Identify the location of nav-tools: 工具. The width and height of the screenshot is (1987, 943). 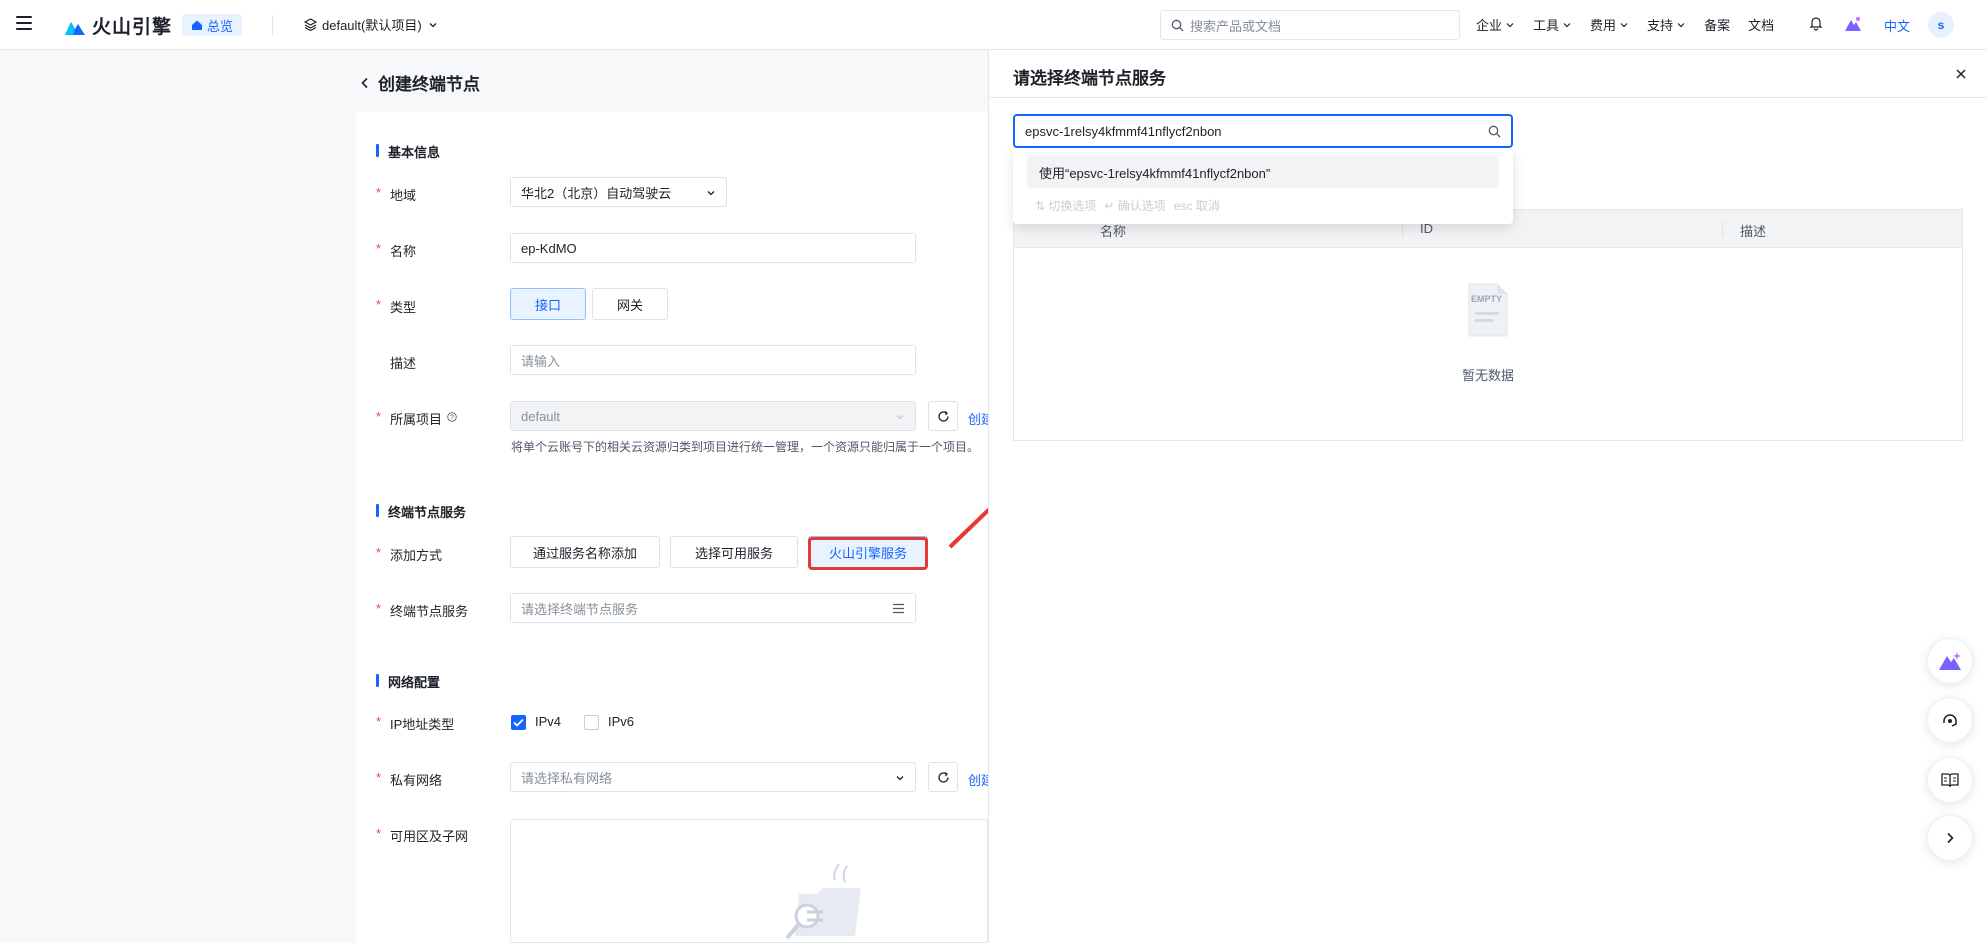
(1552, 24).